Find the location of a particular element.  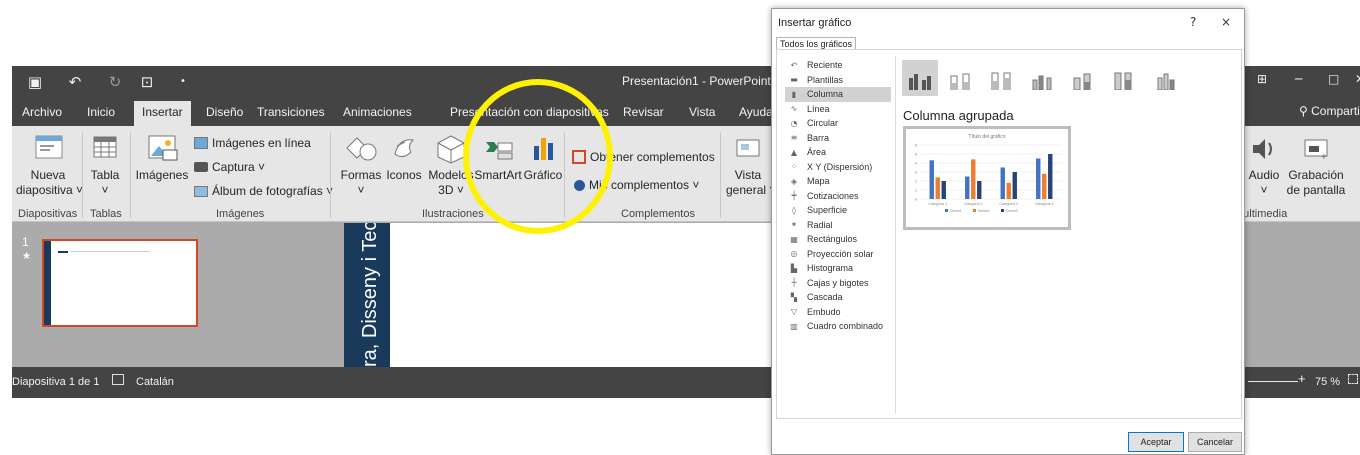

stock-chart-icon: ┿ is located at coordinates (794, 196).